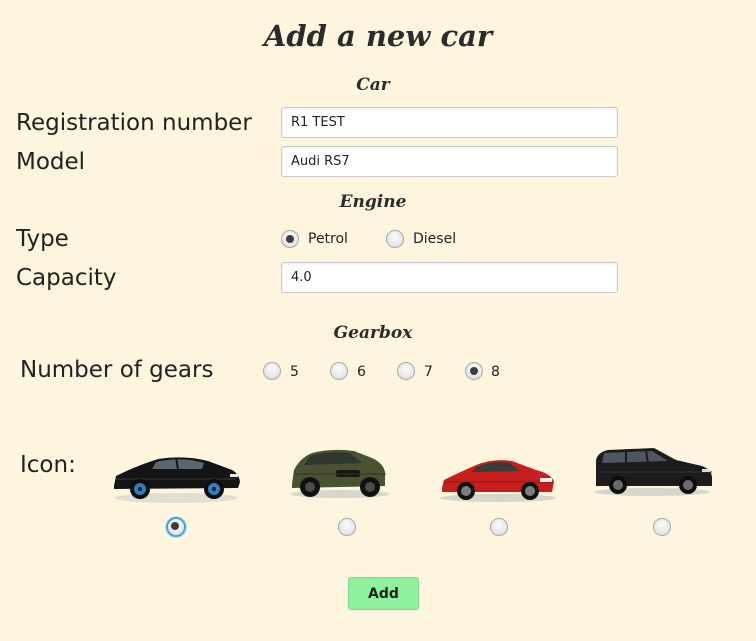 The width and height of the screenshot is (756, 641). What do you see at coordinates (474, 371) in the screenshot?
I see `gears-8-radio` at bounding box center [474, 371].